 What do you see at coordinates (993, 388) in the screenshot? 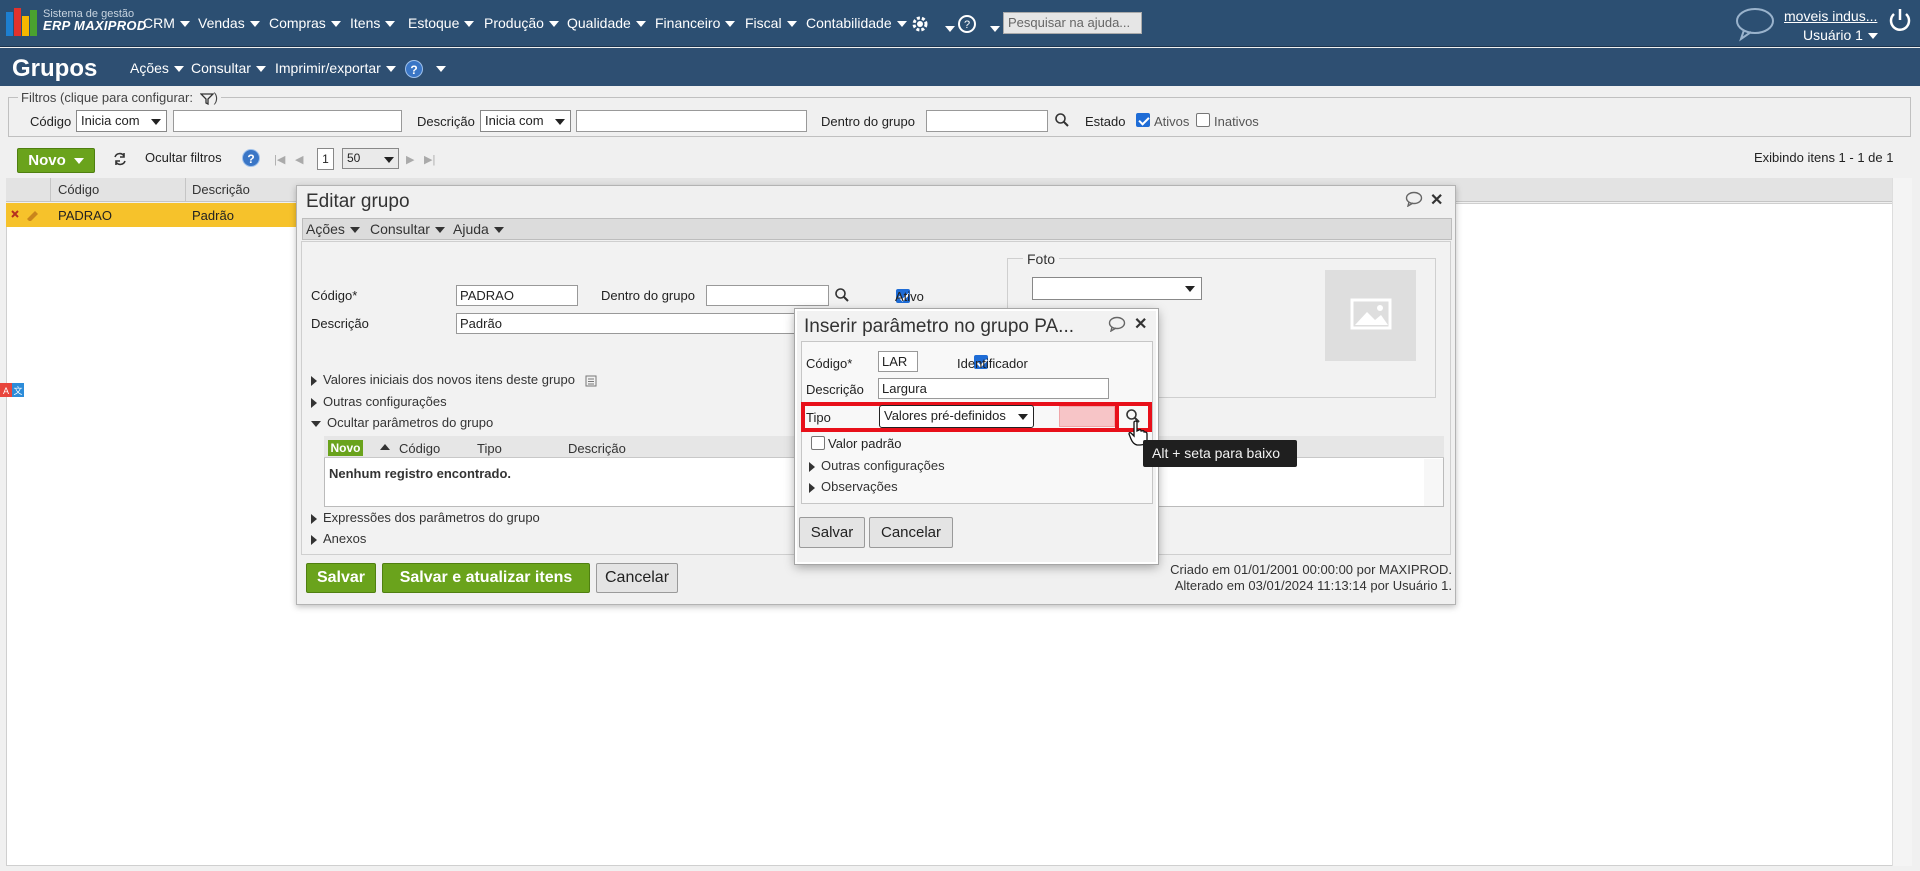
I see `param-descricao-input: Largura` at bounding box center [993, 388].